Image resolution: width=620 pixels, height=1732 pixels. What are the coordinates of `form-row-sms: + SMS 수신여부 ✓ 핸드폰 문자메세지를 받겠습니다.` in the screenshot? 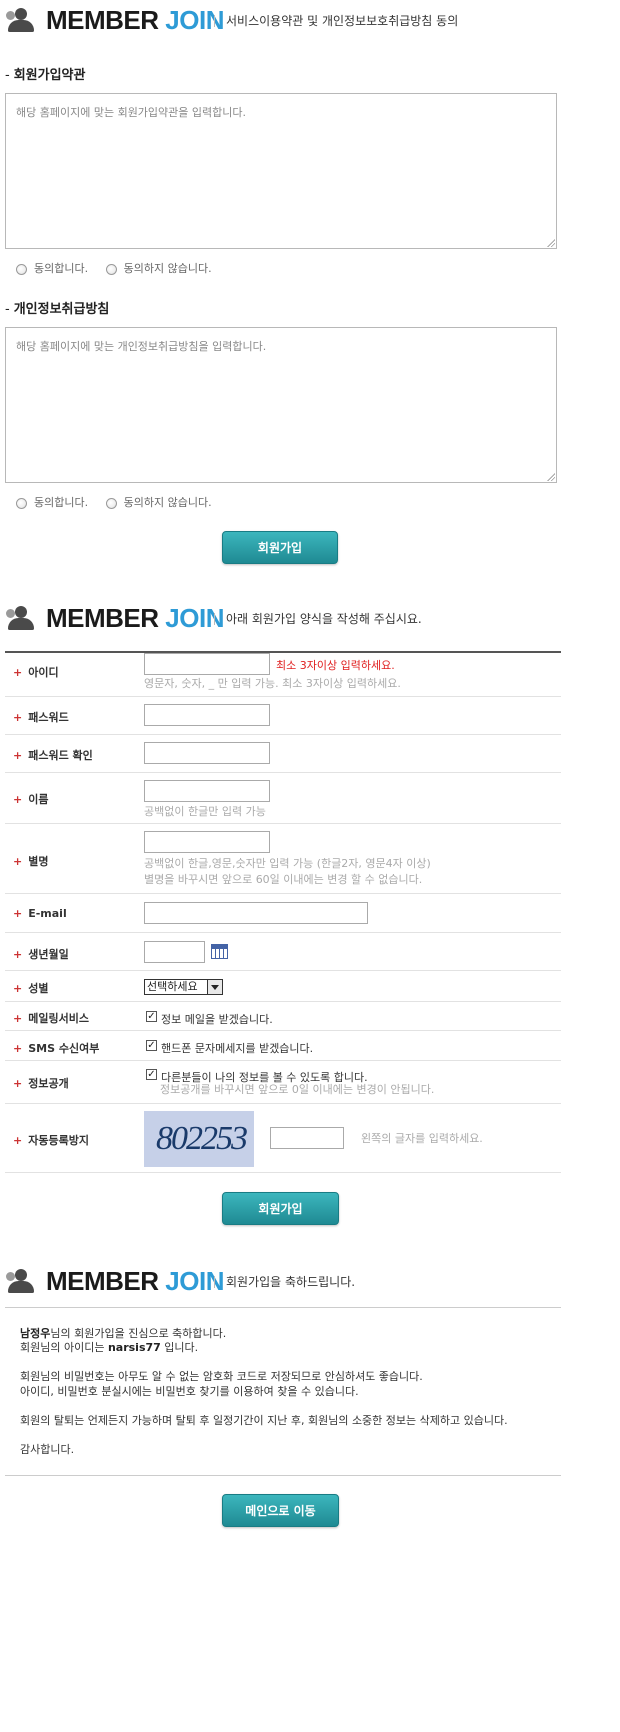 It's located at (283, 1046).